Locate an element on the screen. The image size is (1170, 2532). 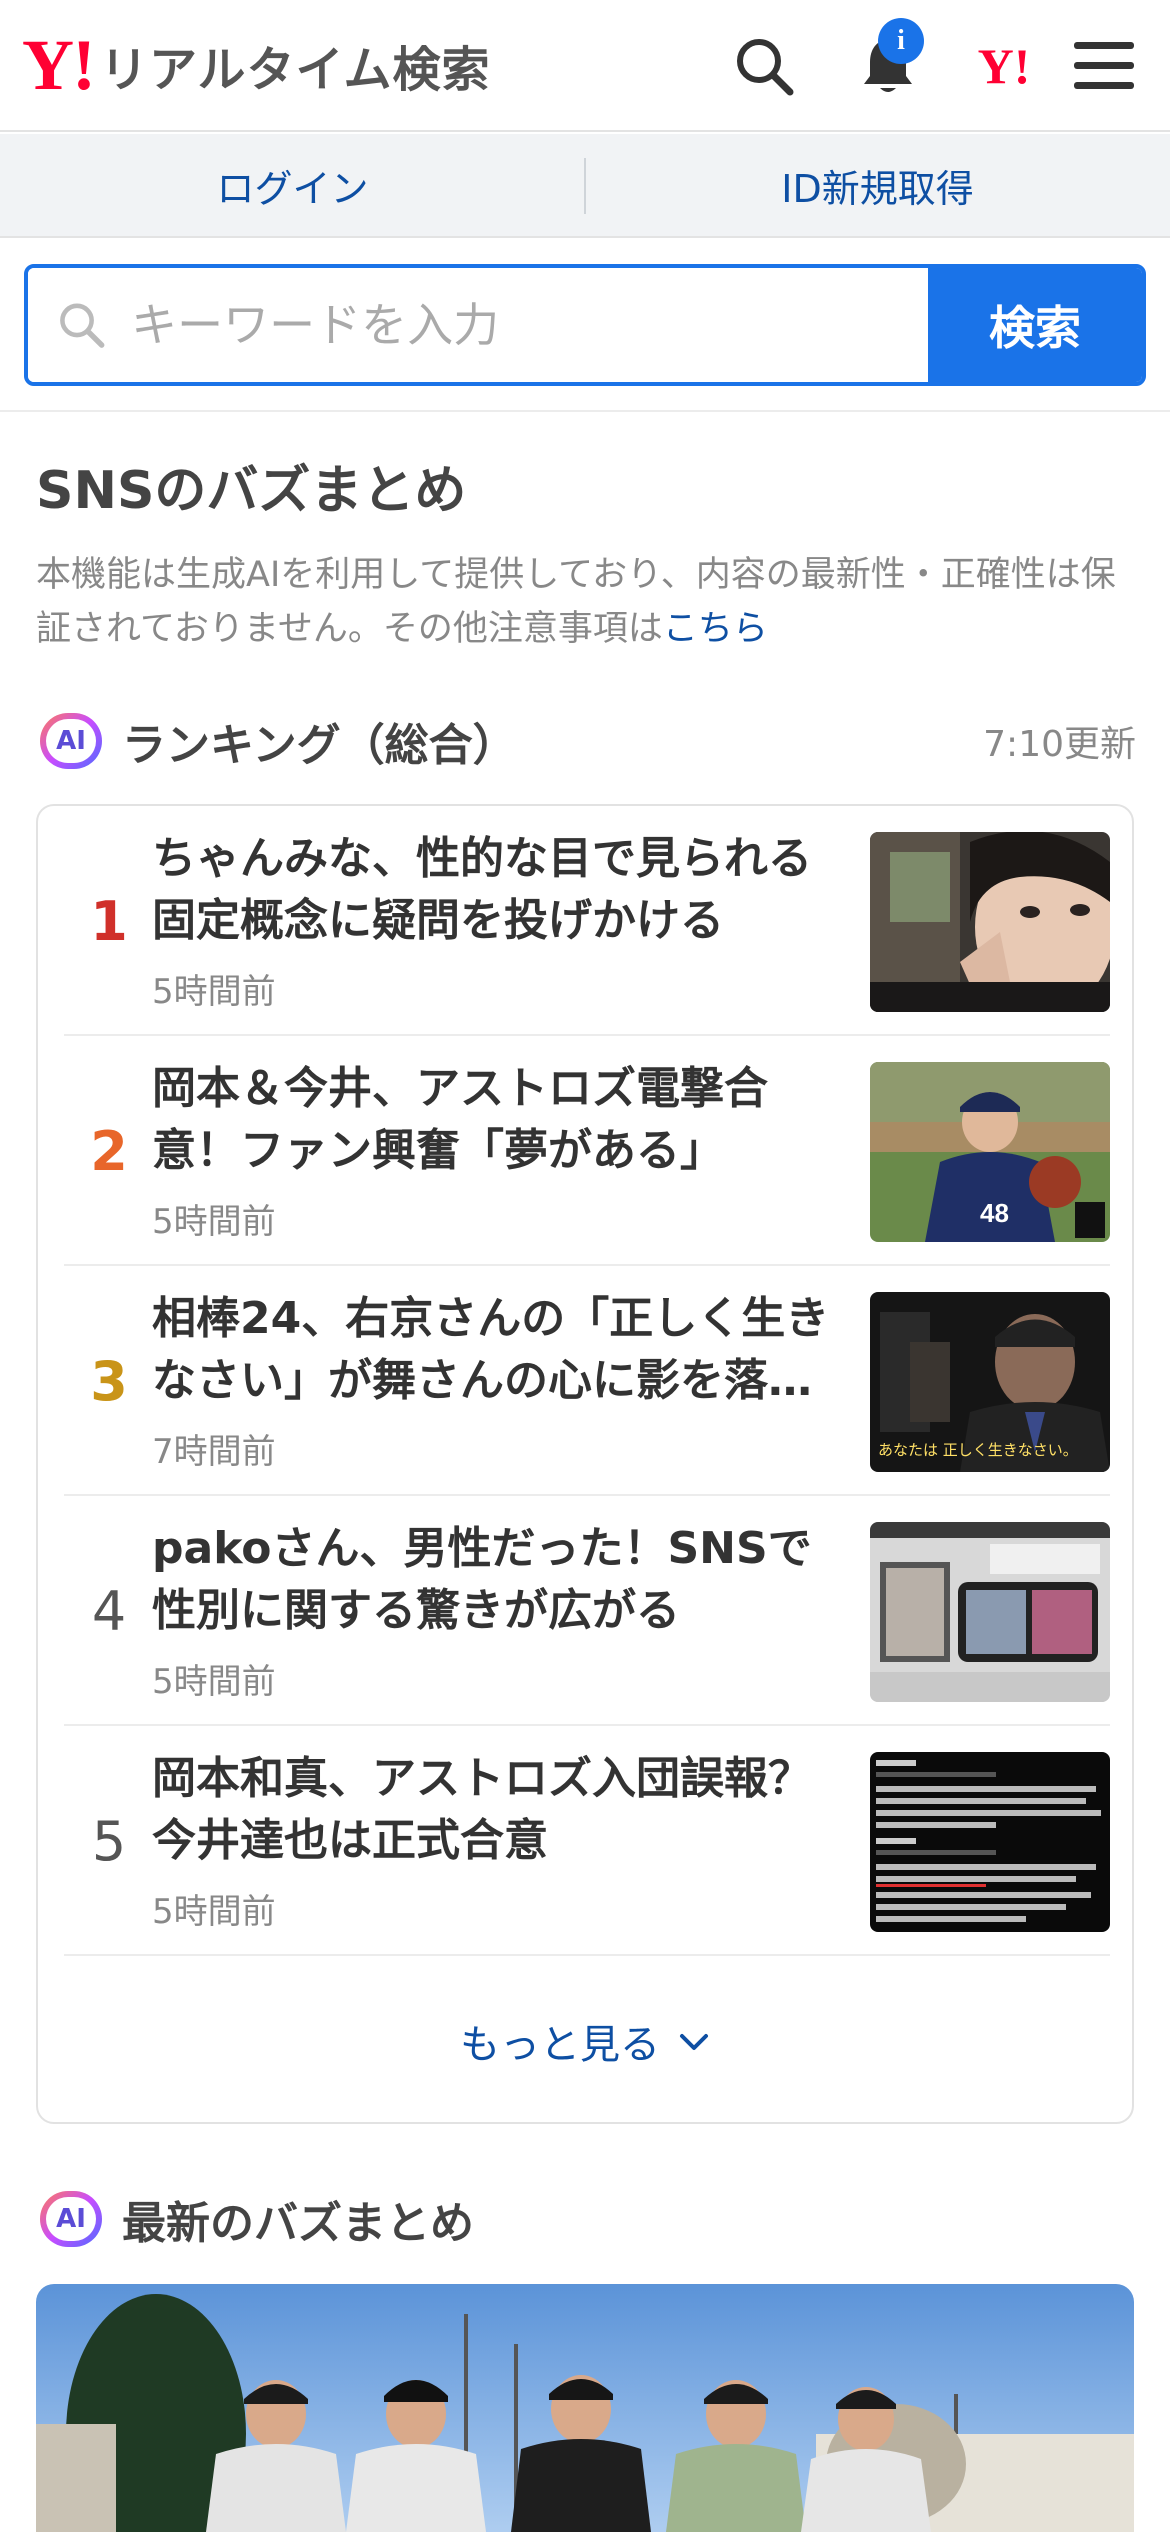
more-button: もっと見る is located at coordinates (587, 2041).